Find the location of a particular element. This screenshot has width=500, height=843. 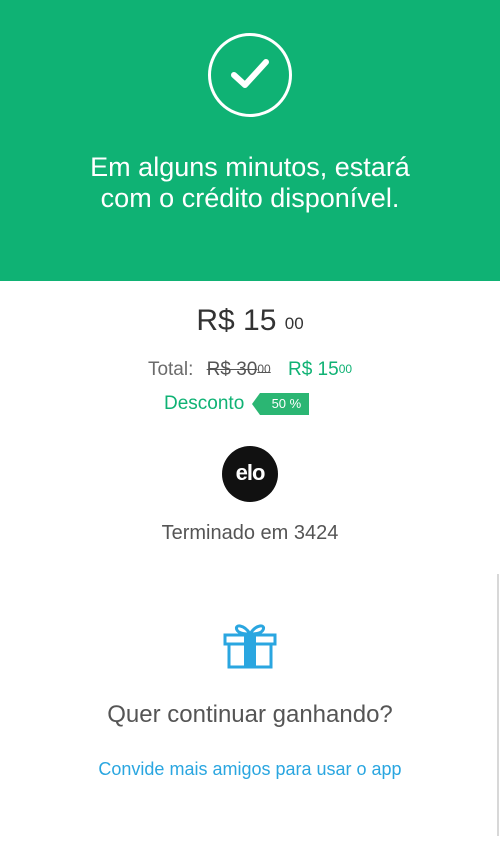

amount-value: R$ 15 is located at coordinates (236, 320).